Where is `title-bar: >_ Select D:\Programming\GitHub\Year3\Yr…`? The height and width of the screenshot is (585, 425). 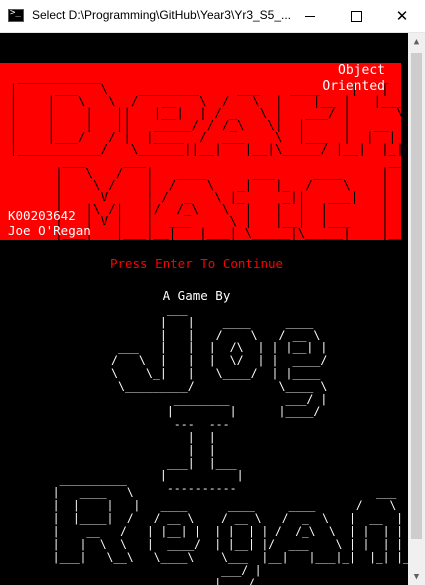 title-bar: >_ Select D:\Programming\GitHub\Year3\Yr… is located at coordinates (212, 16).